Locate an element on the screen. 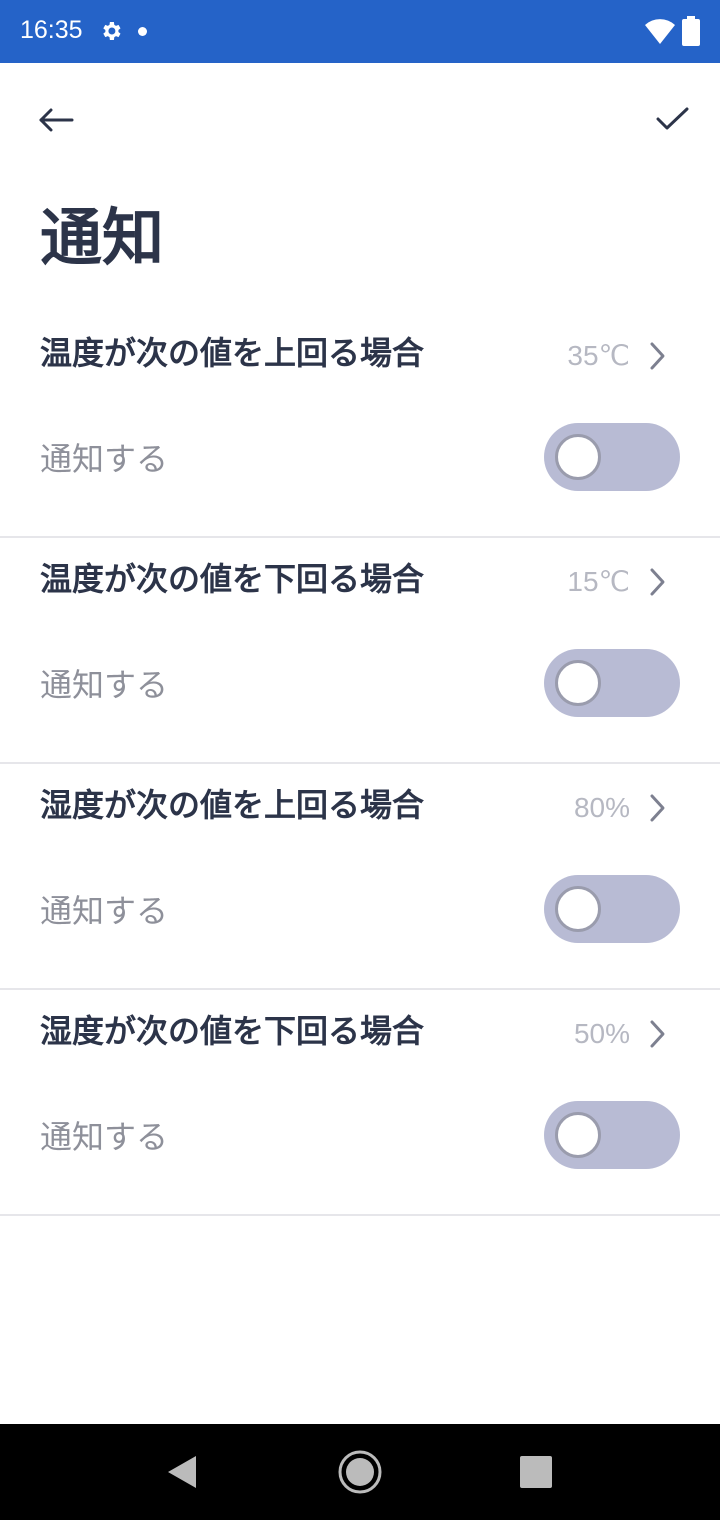 The image size is (720, 1520). threshold-title: 湿度が次の値を下回る場合 is located at coordinates (232, 1031).